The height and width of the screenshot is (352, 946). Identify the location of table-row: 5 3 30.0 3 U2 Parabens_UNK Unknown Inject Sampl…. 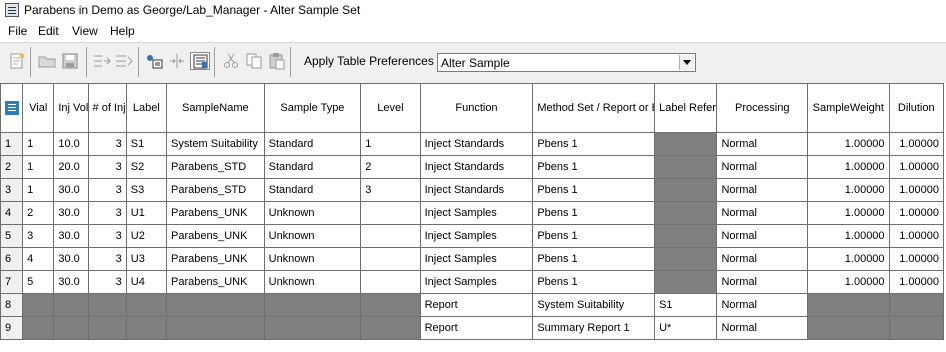
(472, 236).